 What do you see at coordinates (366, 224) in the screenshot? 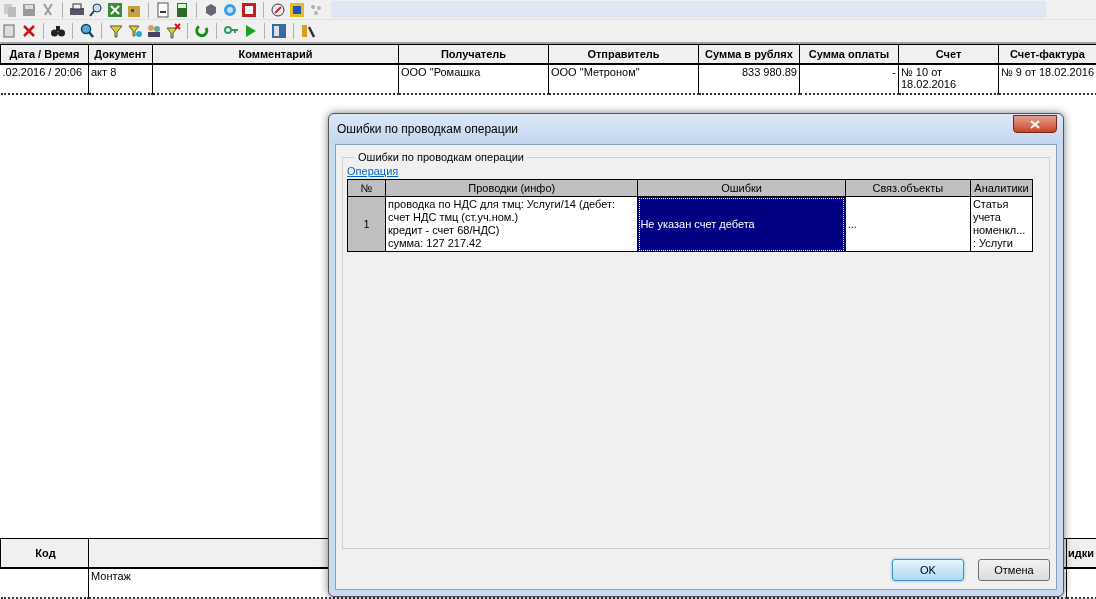
I see `row-number: 1` at bounding box center [366, 224].